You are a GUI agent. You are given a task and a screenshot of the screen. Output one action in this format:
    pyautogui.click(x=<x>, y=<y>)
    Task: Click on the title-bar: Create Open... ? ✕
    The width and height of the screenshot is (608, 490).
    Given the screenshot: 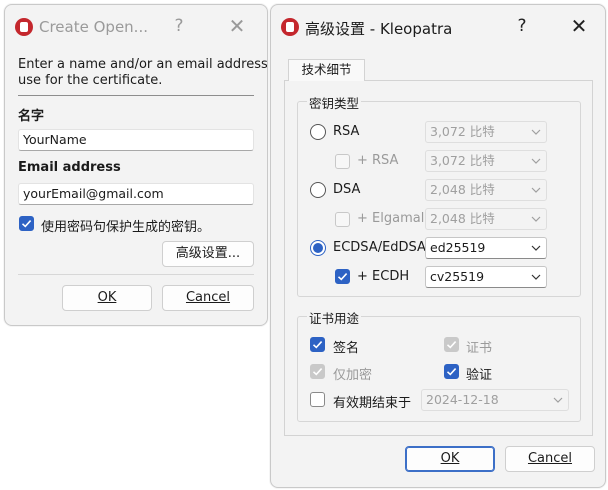 What is the action you would take?
    pyautogui.click(x=136, y=27)
    